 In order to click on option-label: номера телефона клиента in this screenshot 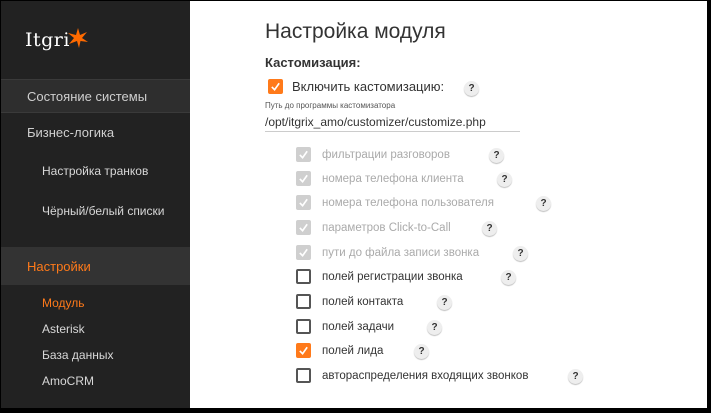, I will do `click(393, 178)`.